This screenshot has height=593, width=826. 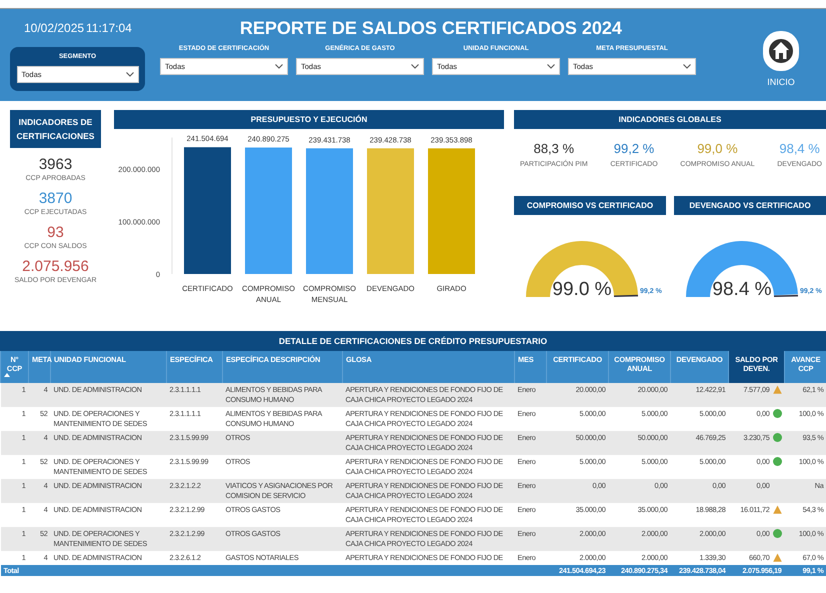 What do you see at coordinates (634, 148) in the screenshot?
I see `kpi-value: 99,2 %` at bounding box center [634, 148].